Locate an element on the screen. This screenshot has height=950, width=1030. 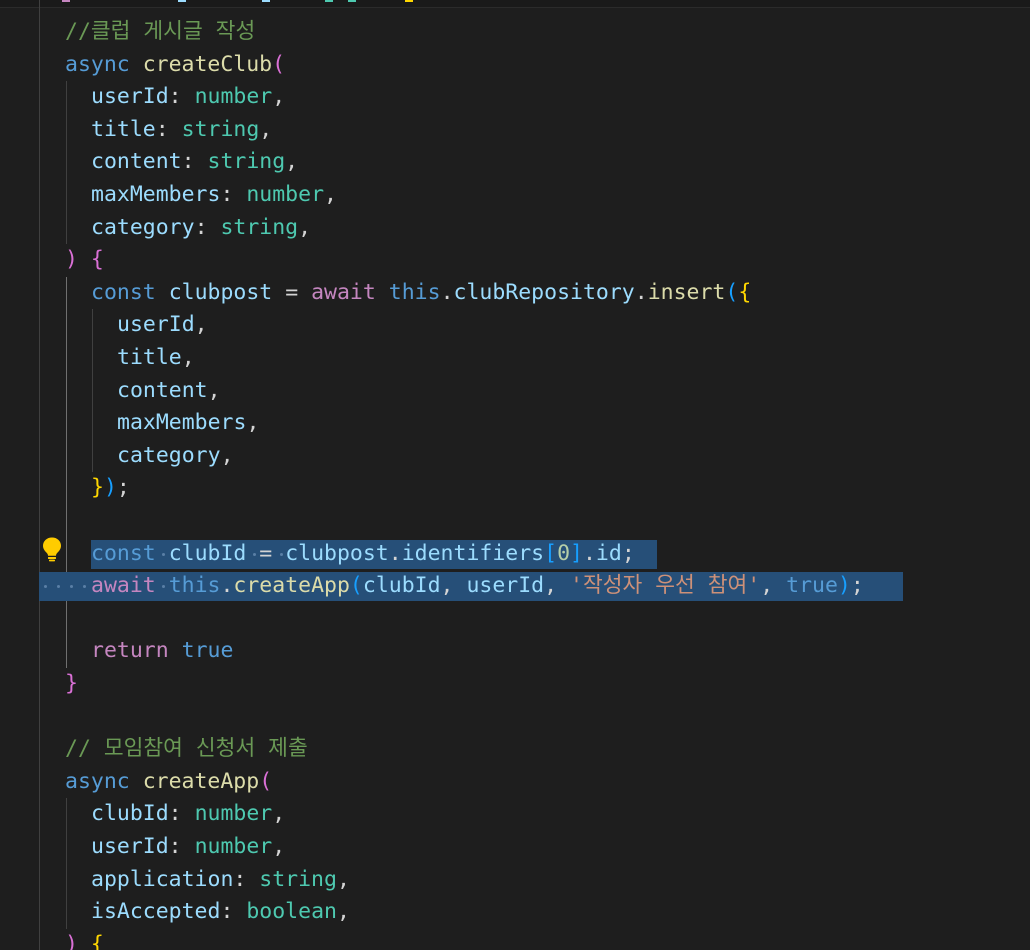
code-token: //클럽 게시글 작성 is located at coordinates (160, 31).